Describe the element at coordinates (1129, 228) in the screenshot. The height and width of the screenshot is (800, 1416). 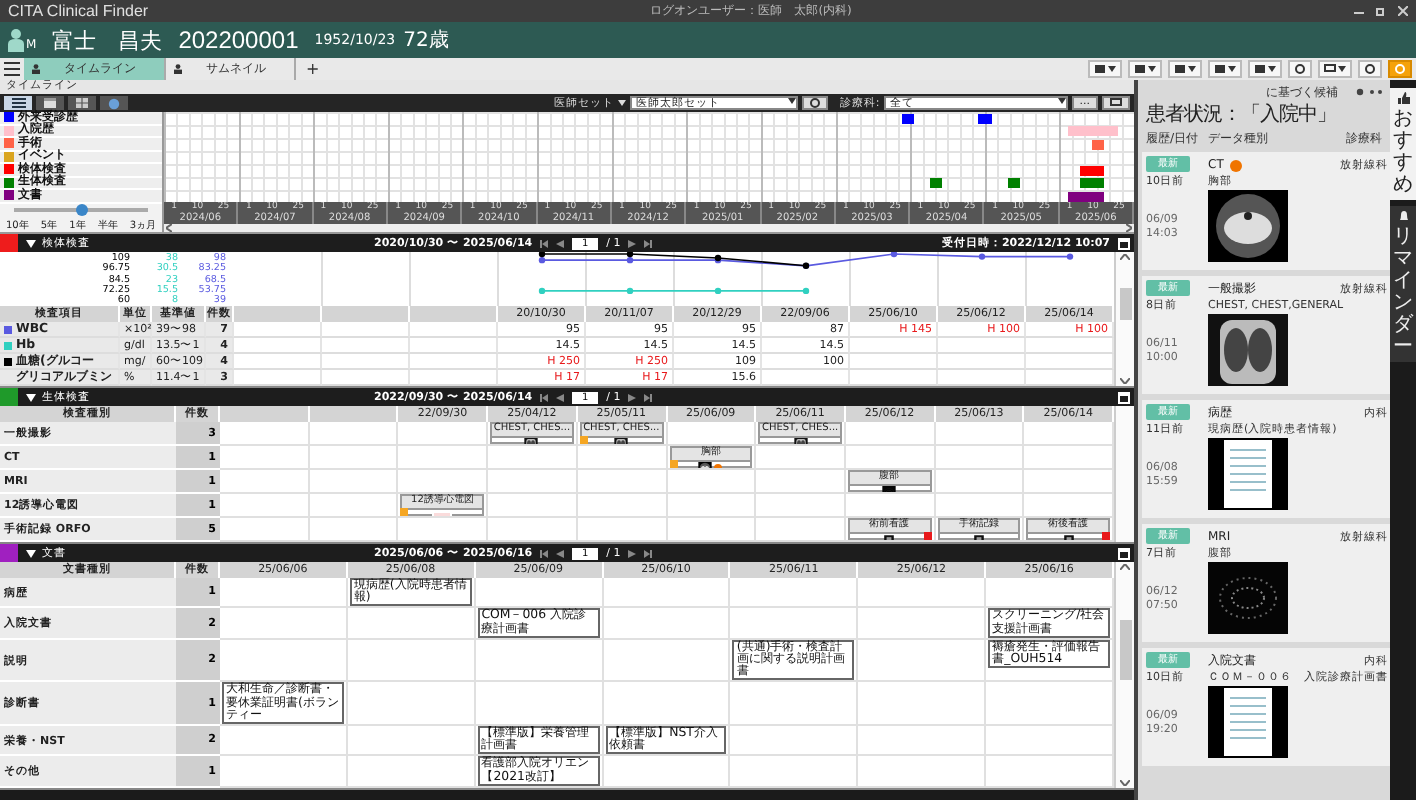
I see `scroll-right-icon` at that location.